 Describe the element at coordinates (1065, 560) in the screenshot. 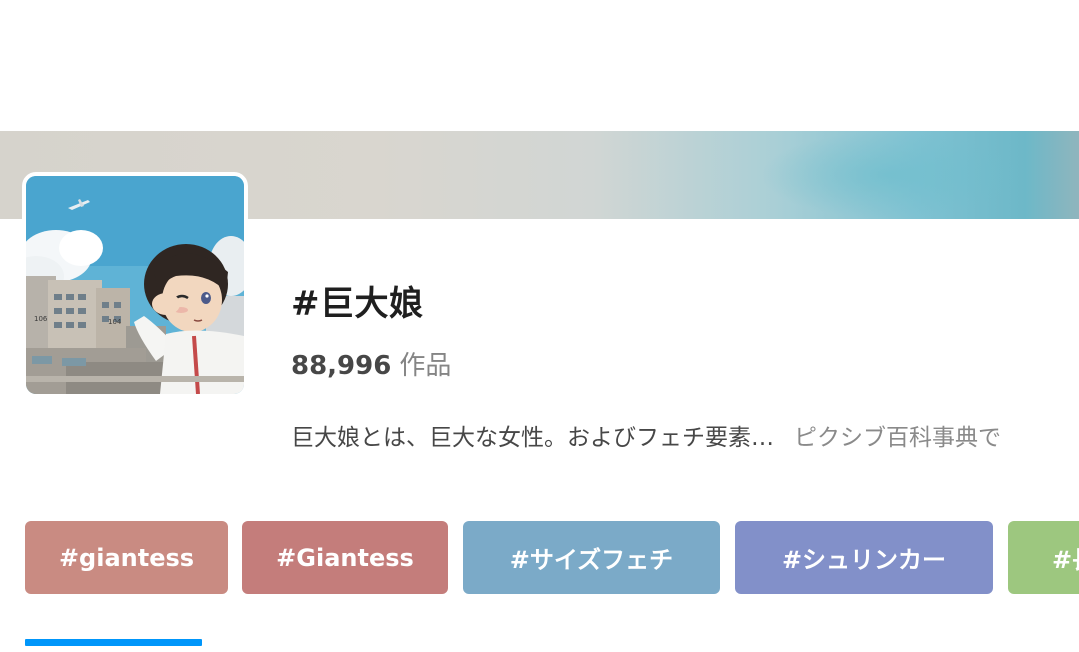

I see `related-tag-label: #長` at that location.